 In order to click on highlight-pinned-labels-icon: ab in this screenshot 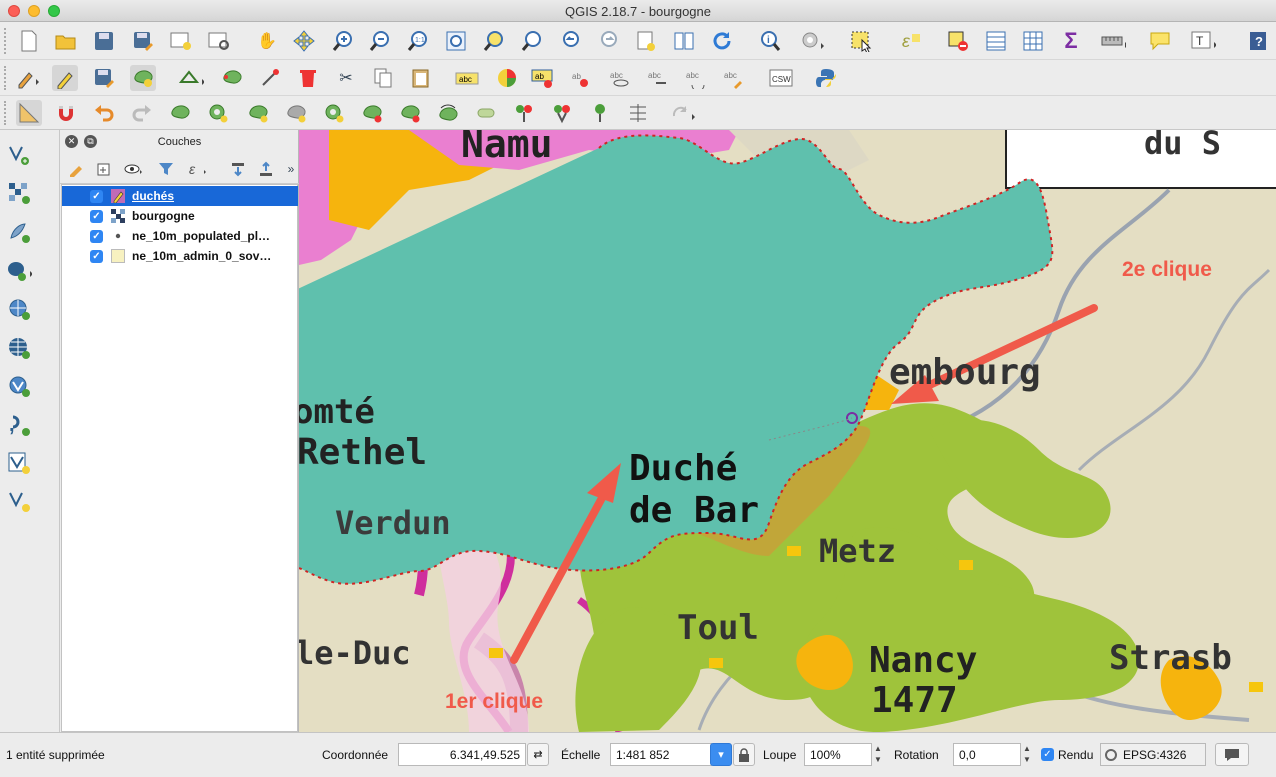, I will do `click(583, 78)`.